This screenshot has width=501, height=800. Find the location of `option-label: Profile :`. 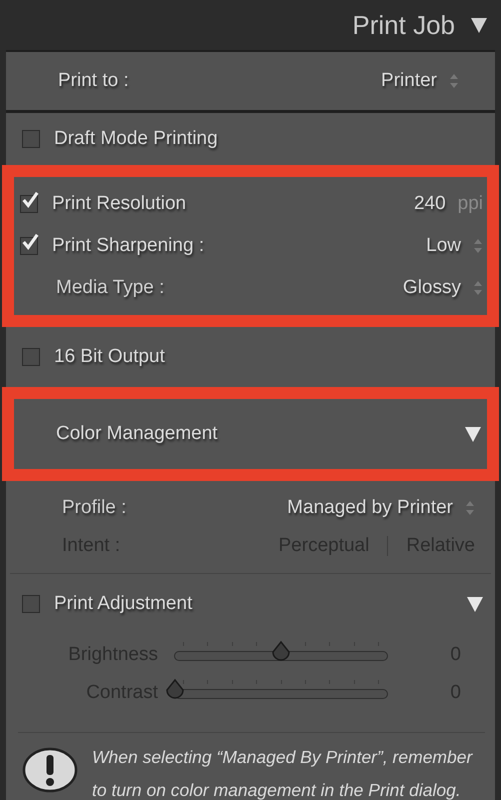

option-label: Profile : is located at coordinates (94, 508).